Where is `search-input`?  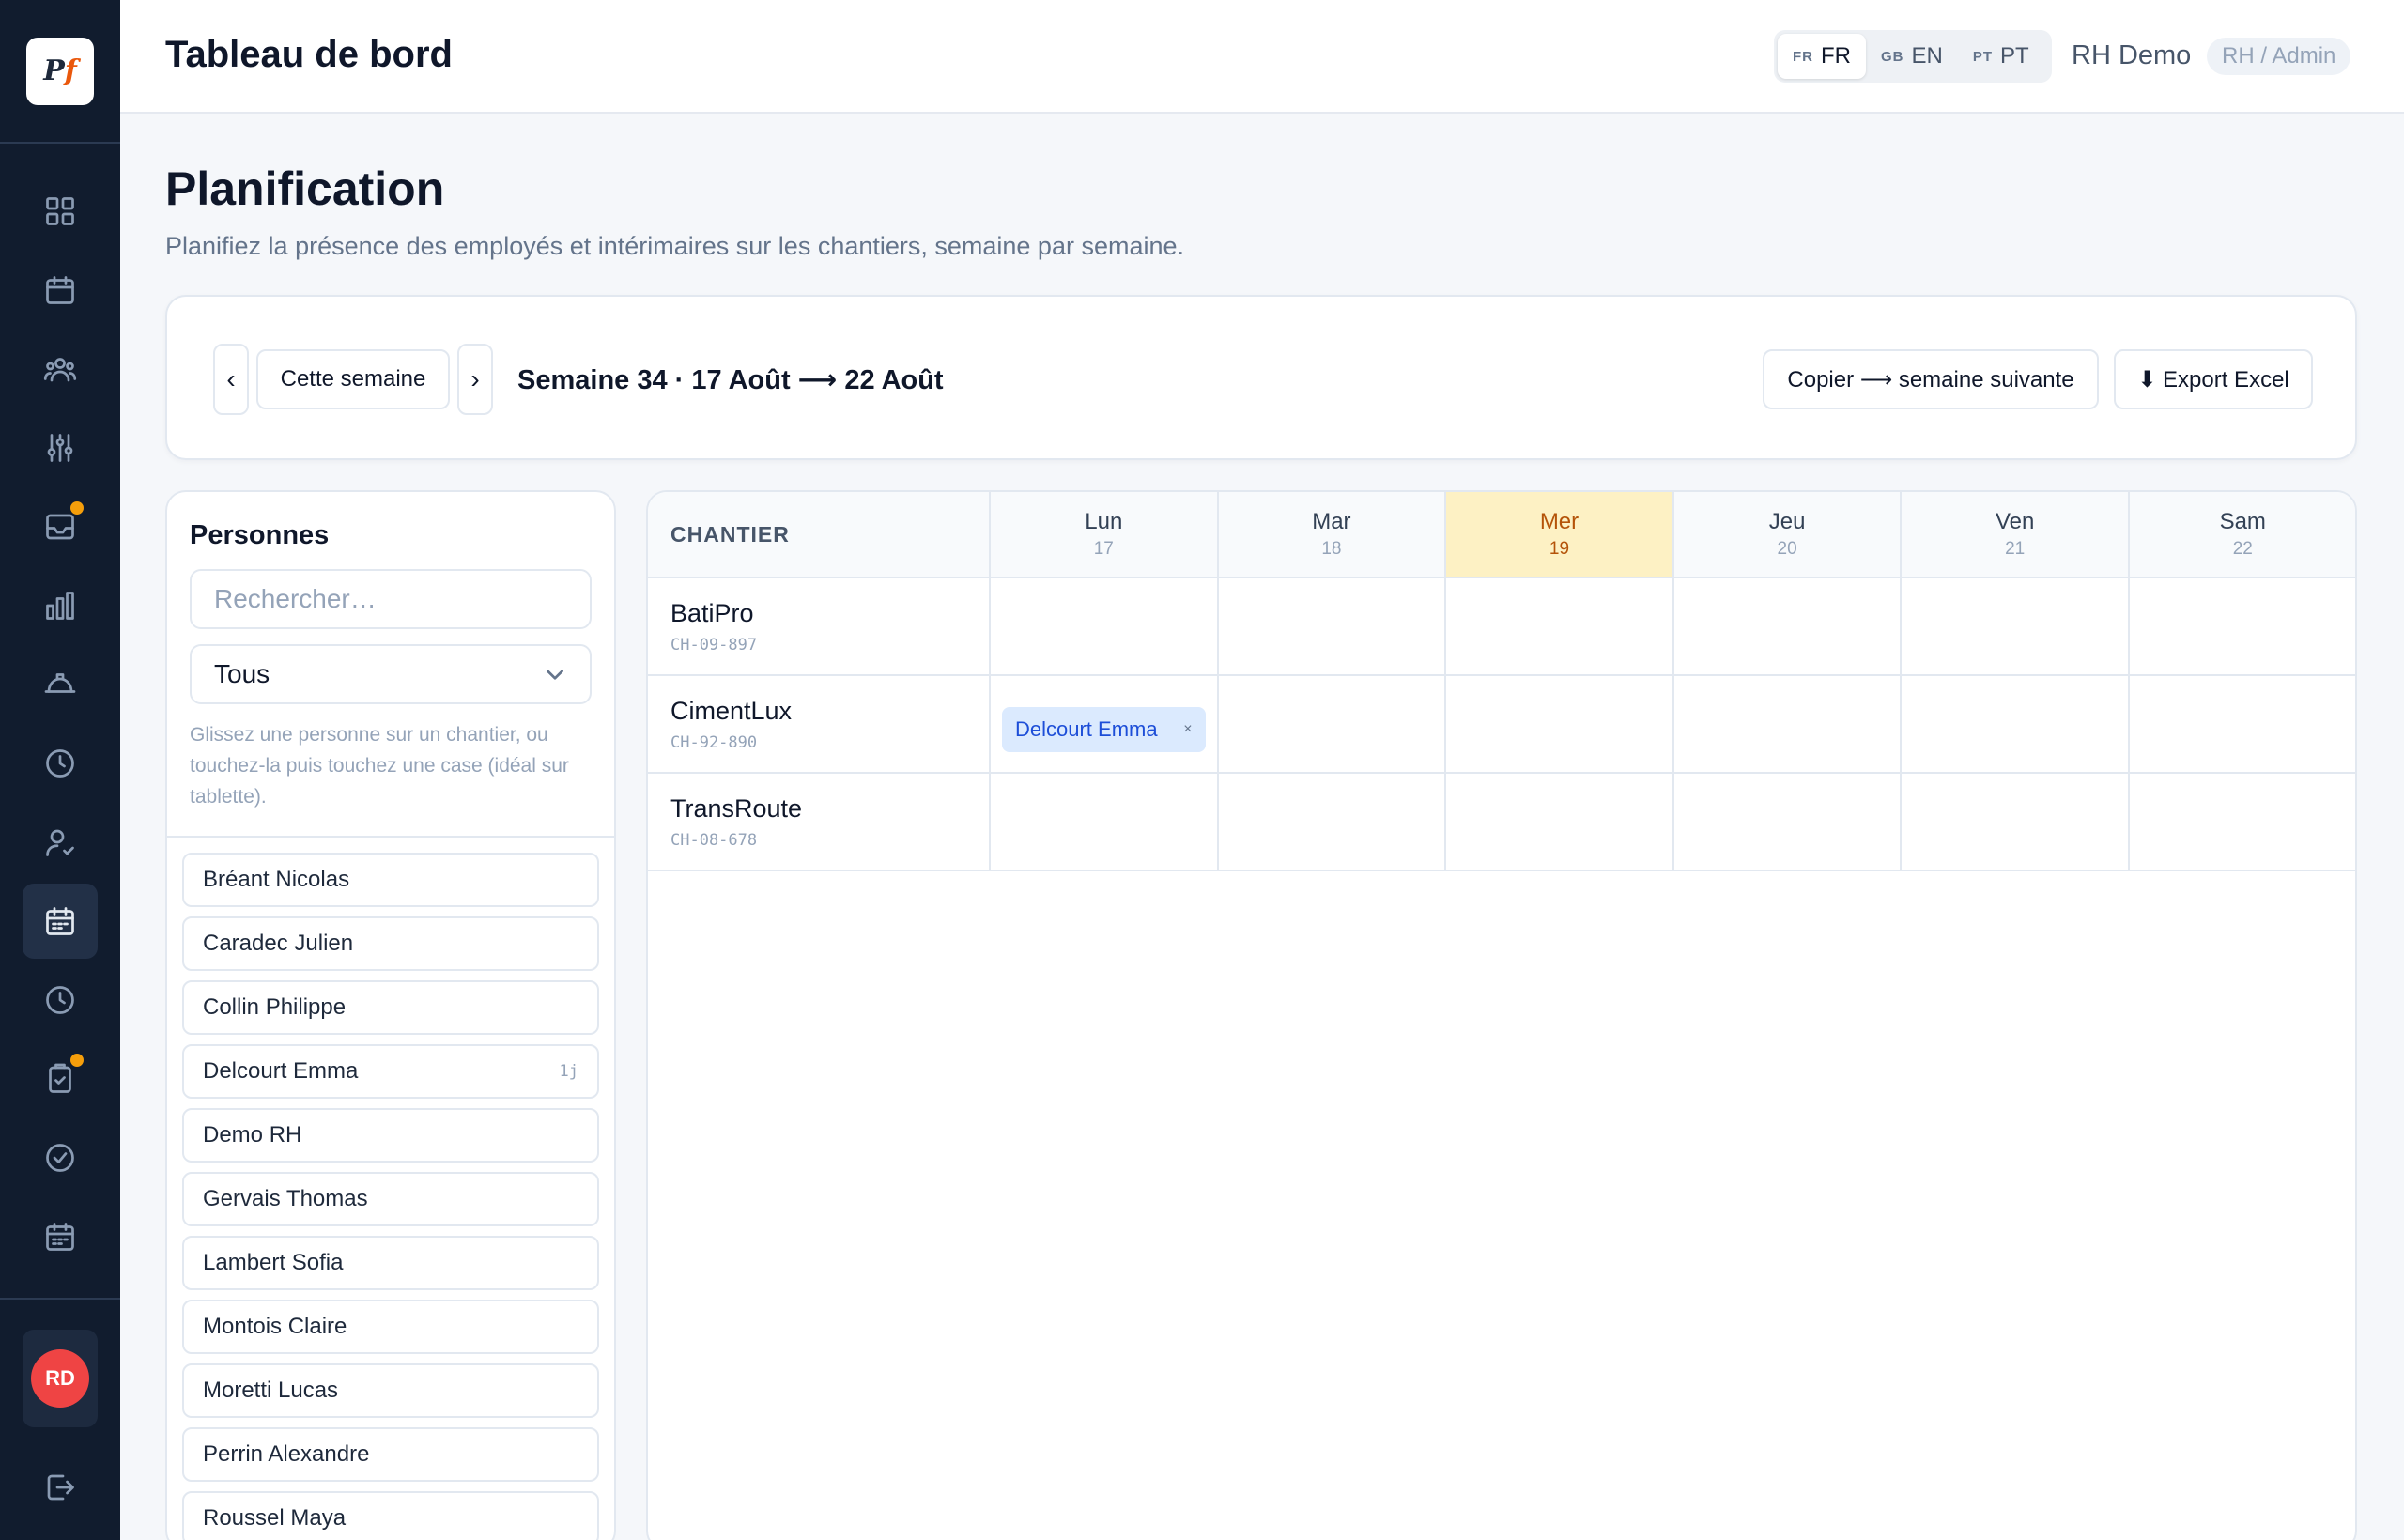
search-input is located at coordinates (391, 599).